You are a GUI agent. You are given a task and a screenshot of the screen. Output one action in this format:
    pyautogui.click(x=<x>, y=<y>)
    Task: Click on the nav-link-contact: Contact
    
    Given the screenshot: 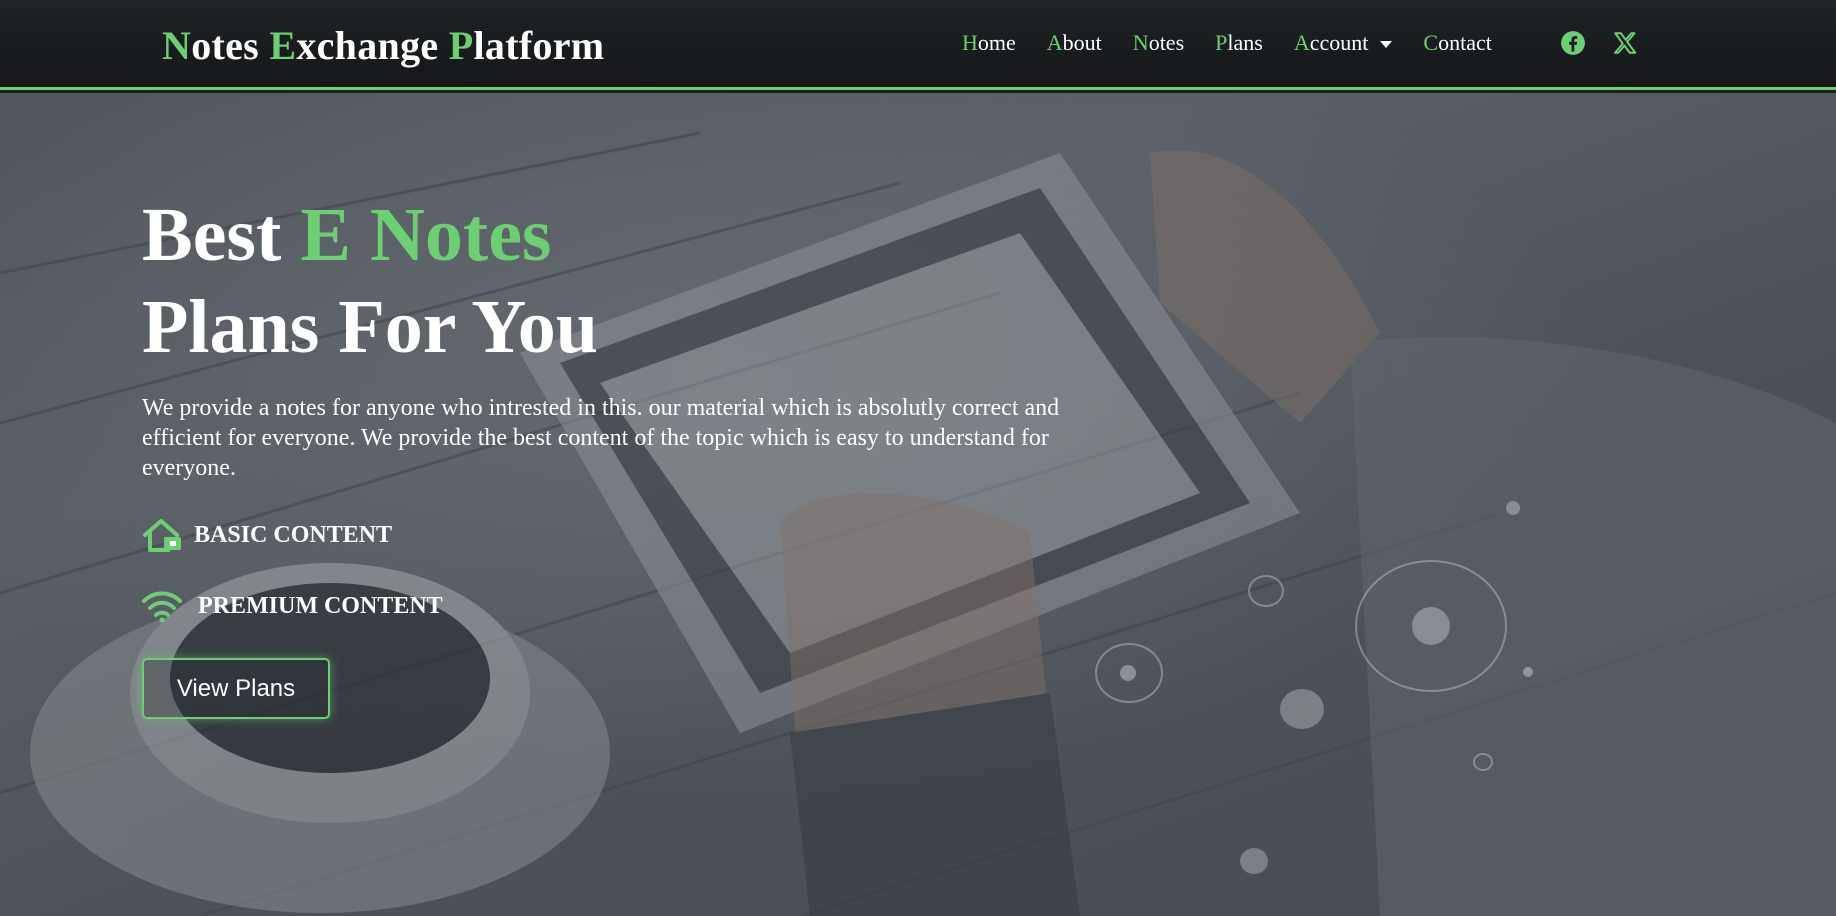 What is the action you would take?
    pyautogui.click(x=1457, y=43)
    